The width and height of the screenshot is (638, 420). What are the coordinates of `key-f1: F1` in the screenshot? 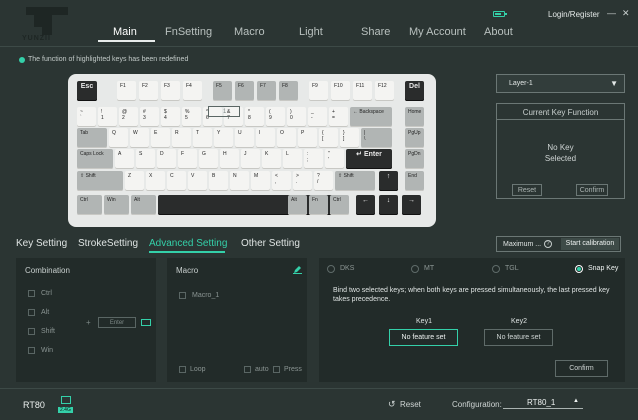 It's located at (126, 91).